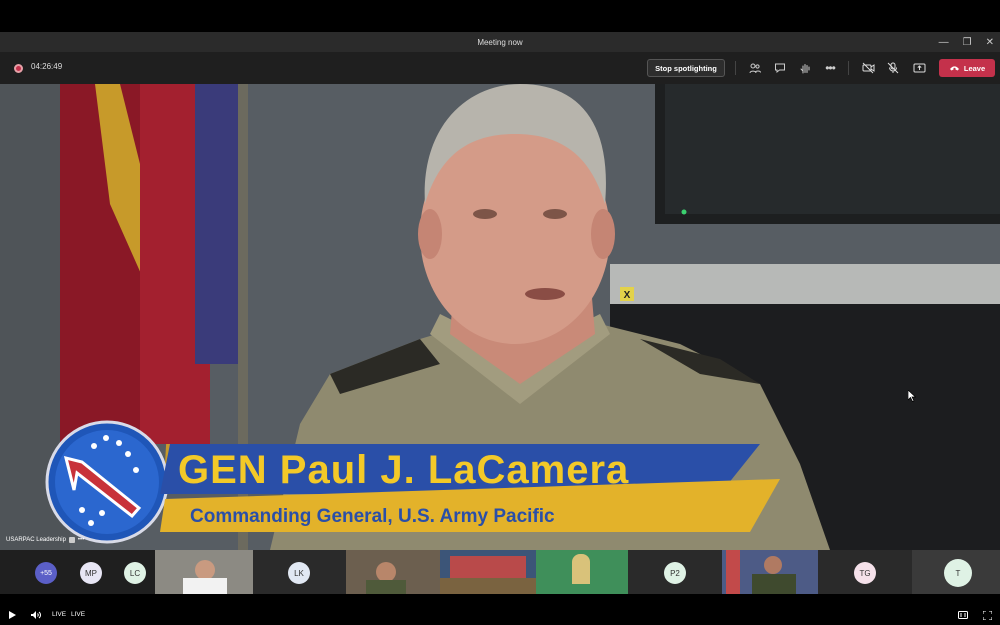 The width and height of the screenshot is (1000, 625). I want to click on speaker-name-banner: GEN Paul J. LaCamera, so click(404, 470).